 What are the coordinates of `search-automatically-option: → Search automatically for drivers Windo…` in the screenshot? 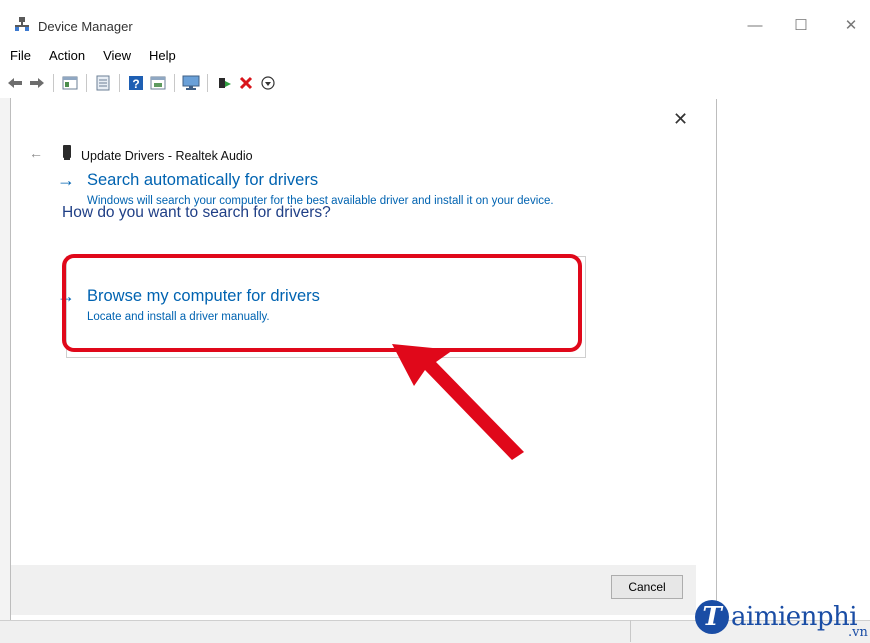 It's located at (312, 201).